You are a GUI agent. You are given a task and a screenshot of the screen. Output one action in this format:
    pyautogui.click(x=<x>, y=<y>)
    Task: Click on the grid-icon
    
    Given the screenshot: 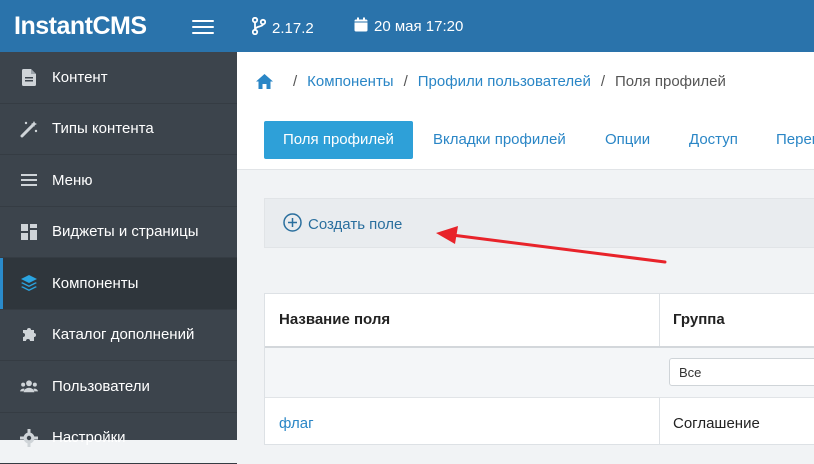 What is the action you would take?
    pyautogui.click(x=29, y=232)
    